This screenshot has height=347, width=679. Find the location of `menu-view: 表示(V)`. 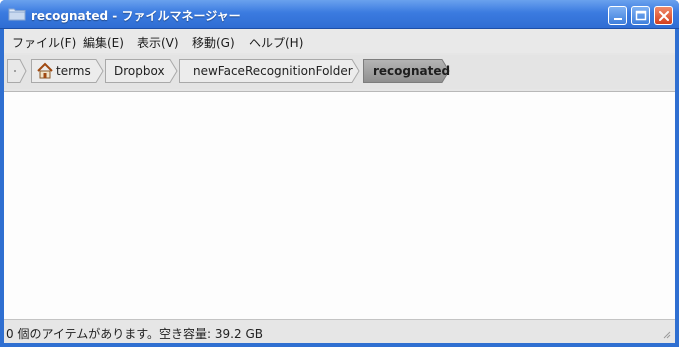

menu-view: 表示(V) is located at coordinates (158, 42).